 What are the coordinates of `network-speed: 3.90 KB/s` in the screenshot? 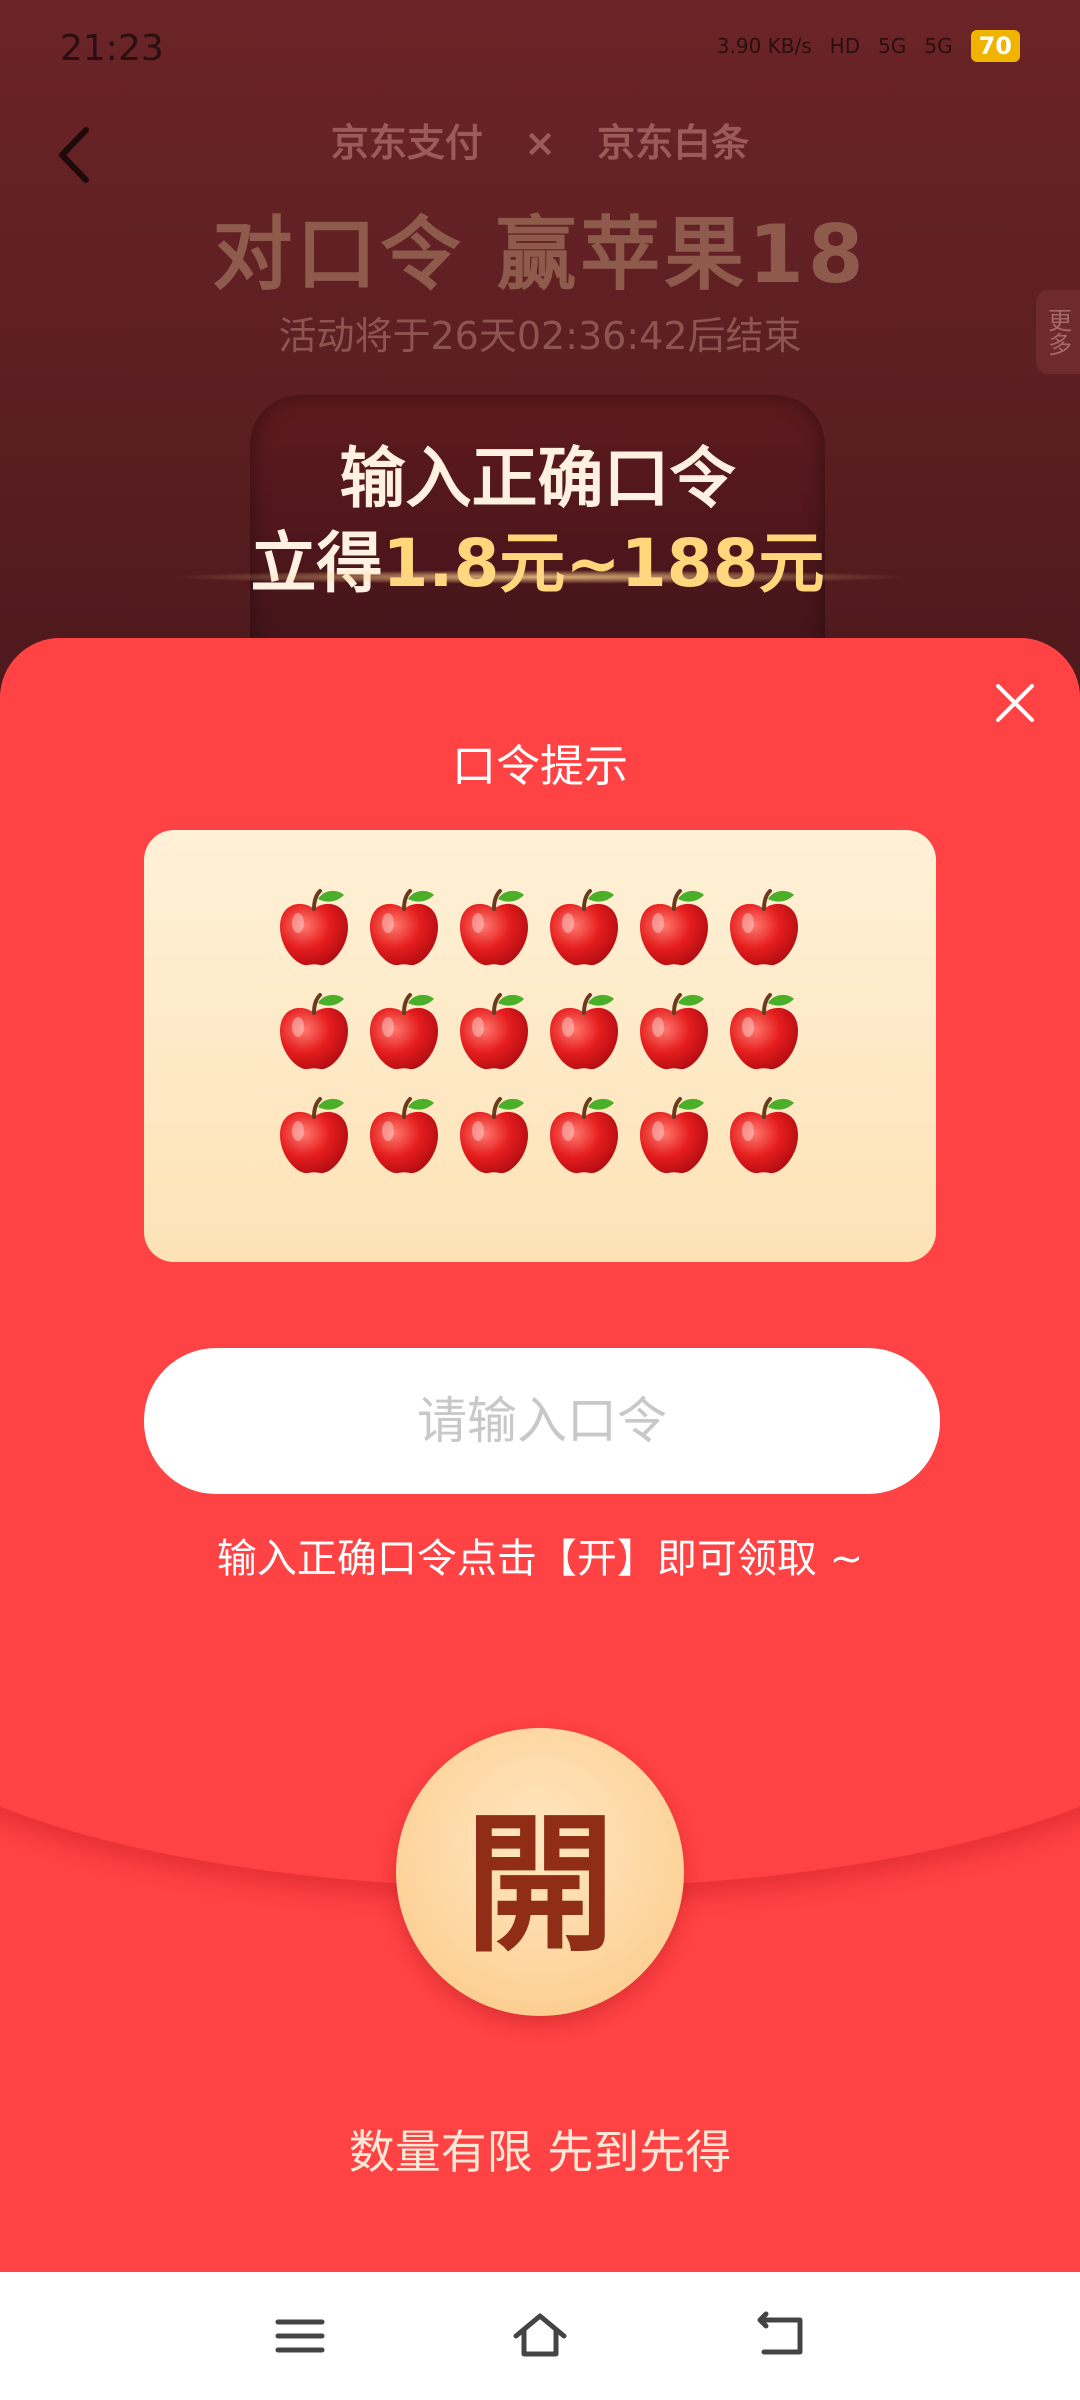 It's located at (764, 46).